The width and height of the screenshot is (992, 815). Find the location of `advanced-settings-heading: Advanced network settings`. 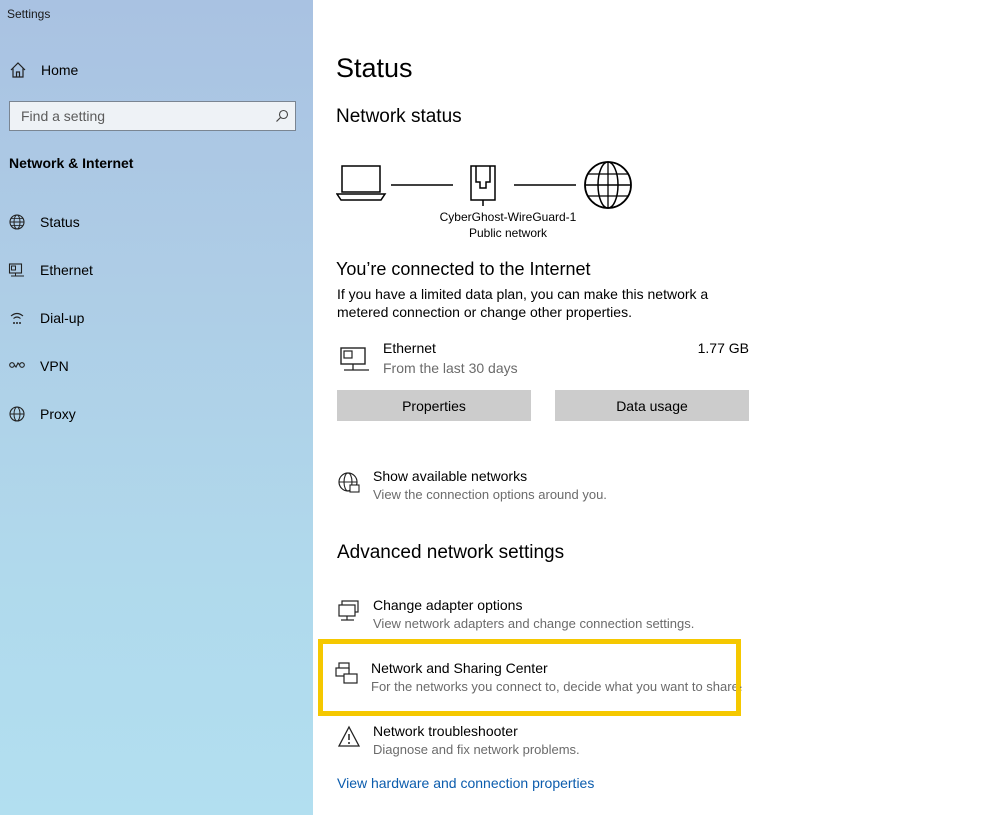

advanced-settings-heading: Advanced network settings is located at coordinates (451, 552).